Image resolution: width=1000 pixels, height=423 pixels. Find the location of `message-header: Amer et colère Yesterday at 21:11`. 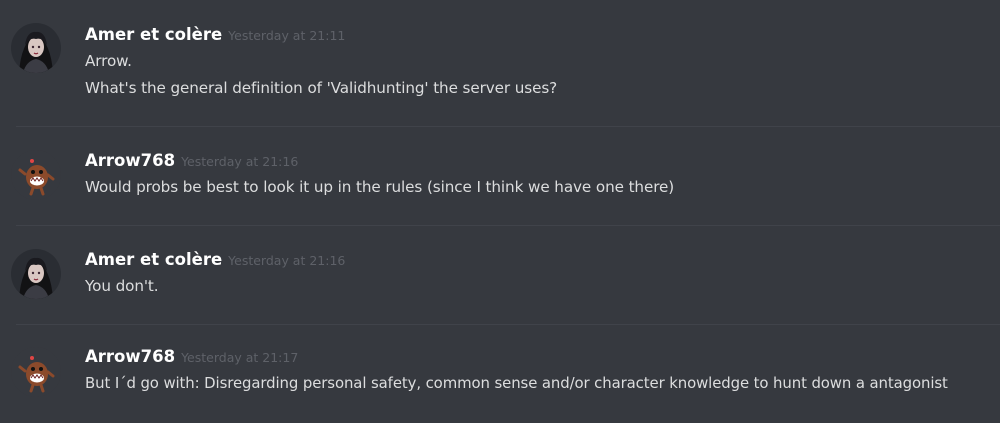

message-header: Amer et colère Yesterday at 21:11 is located at coordinates (215, 34).